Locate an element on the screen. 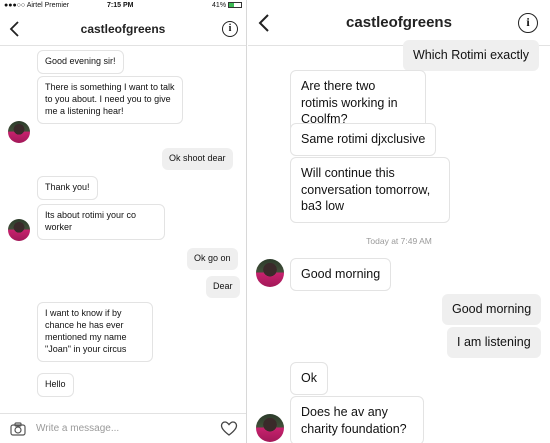 Image resolution: width=550 pixels, height=443 pixels. battery-icon is located at coordinates (235, 5).